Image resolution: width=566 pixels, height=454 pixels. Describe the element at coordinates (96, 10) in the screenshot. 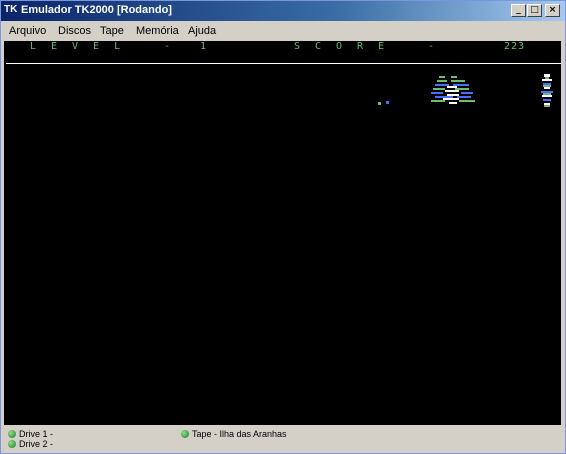

I see `window-title: Emulador TK2000 [Rodando]` at that location.